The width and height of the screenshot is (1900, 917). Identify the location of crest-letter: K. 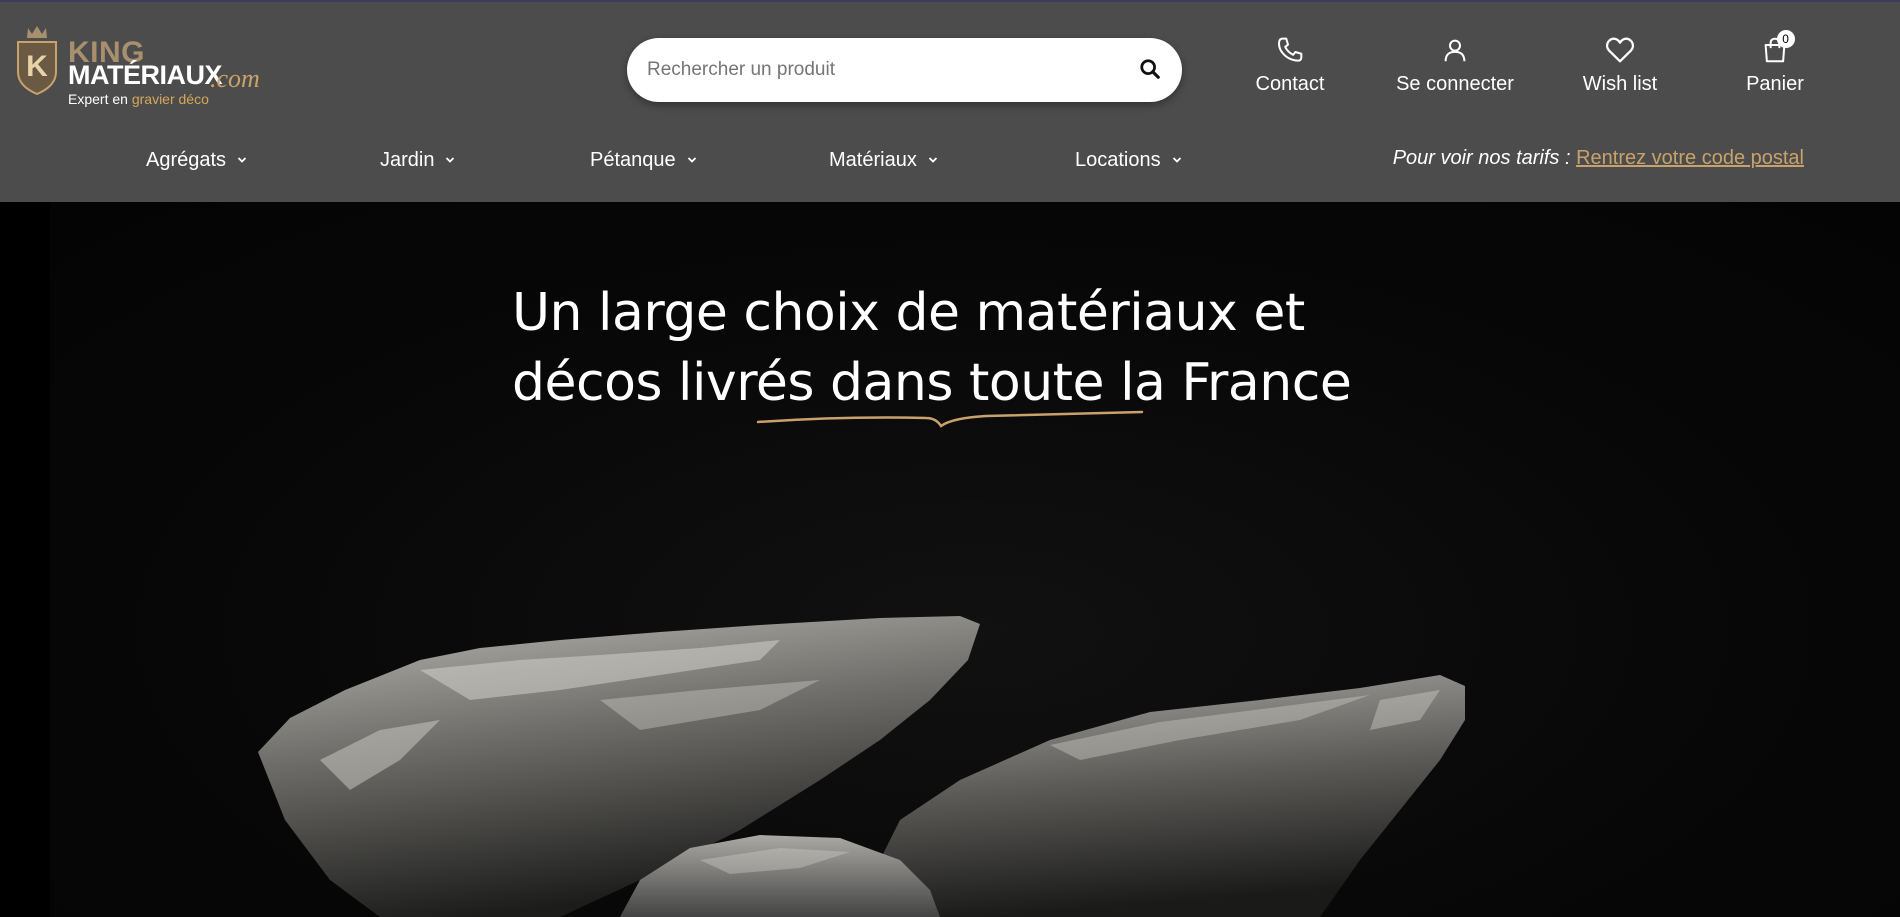
(37, 66).